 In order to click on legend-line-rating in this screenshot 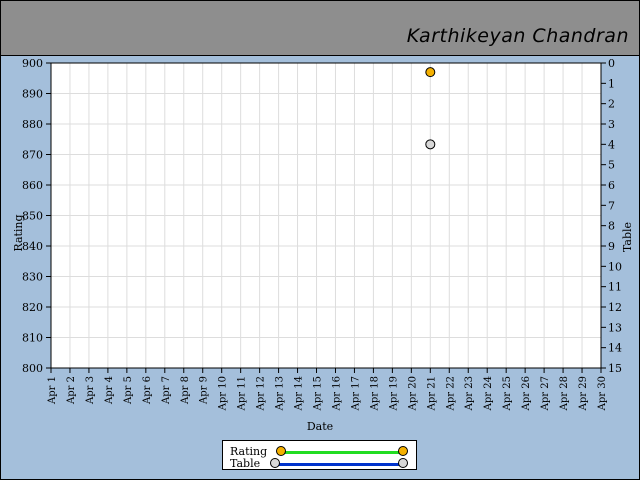, I will do `click(342, 452)`.